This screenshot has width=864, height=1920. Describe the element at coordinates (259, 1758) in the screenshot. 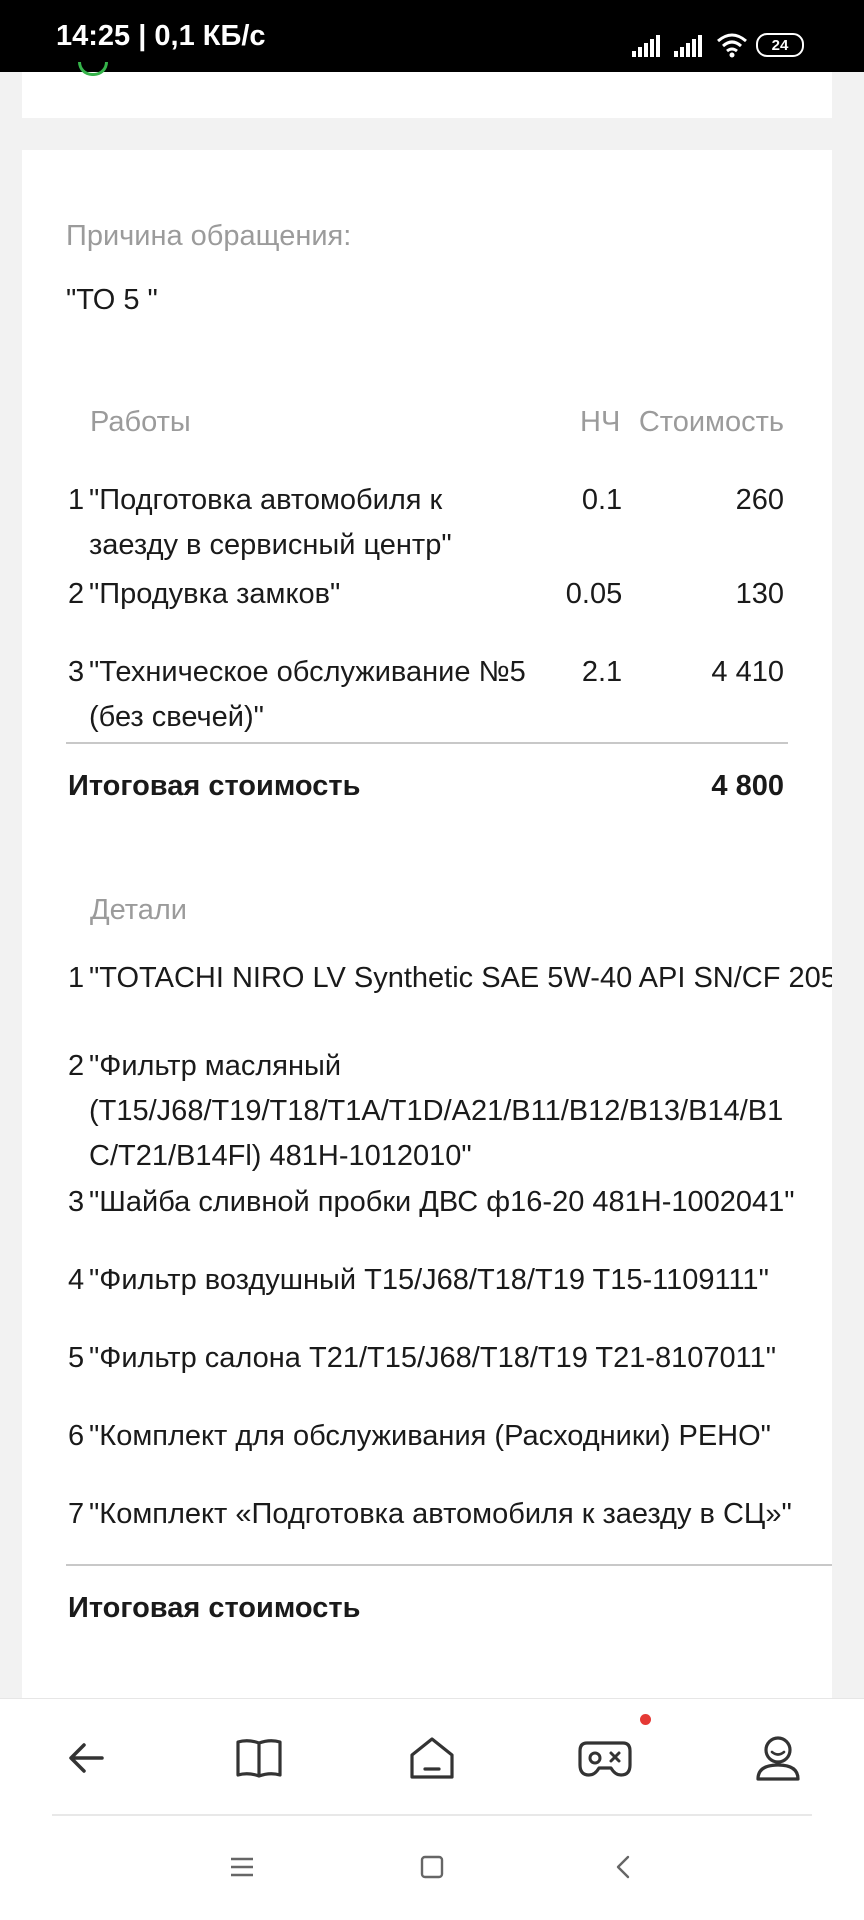

I see `book-icon` at that location.